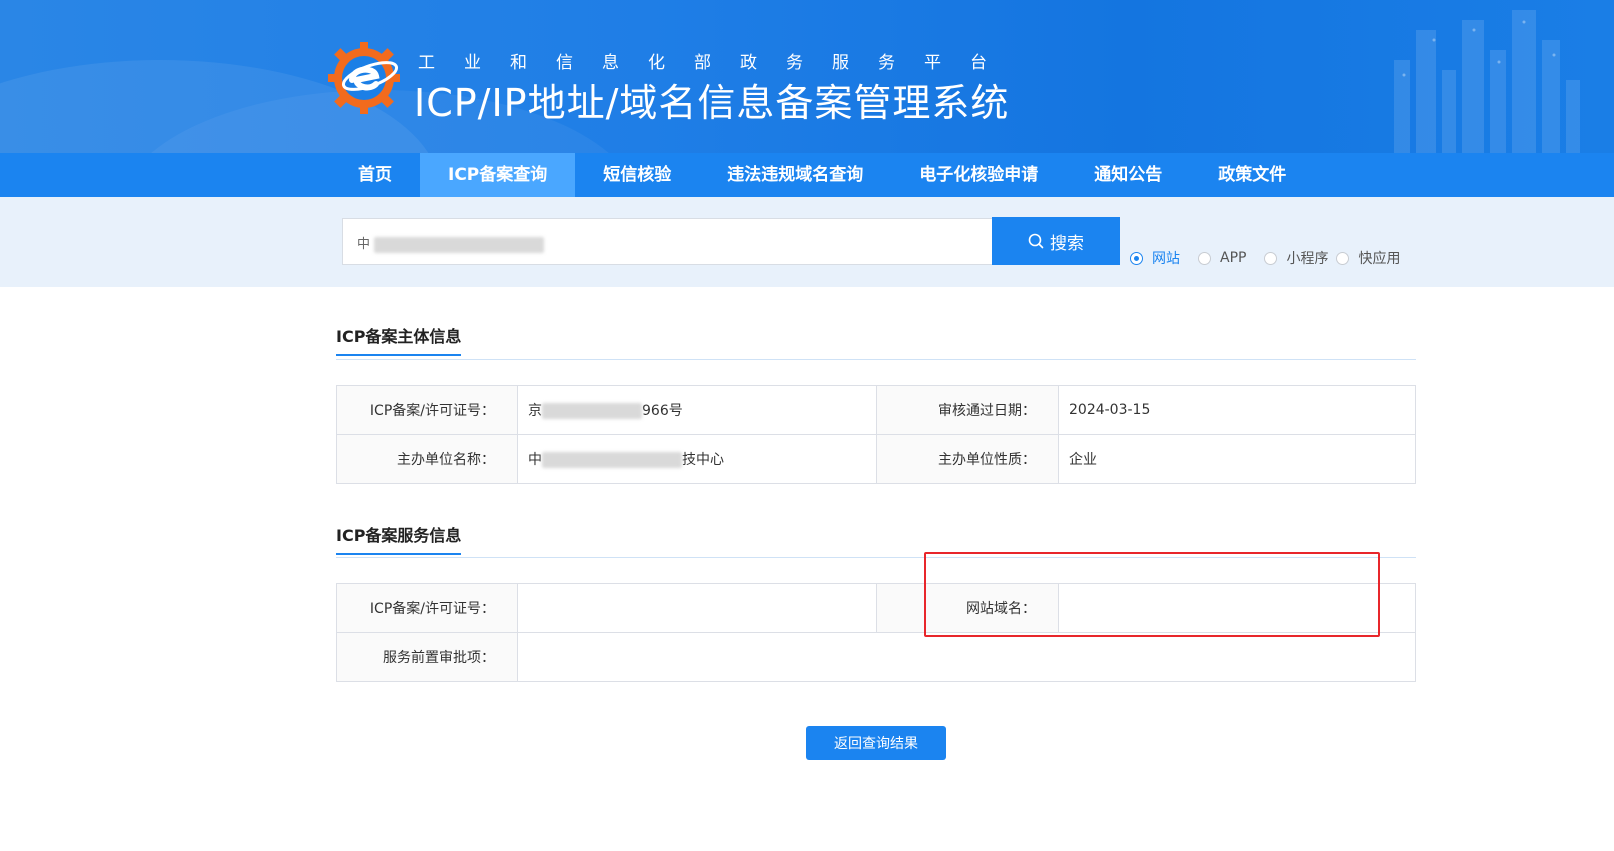  Describe the element at coordinates (795, 175) in the screenshot. I see `nav-item-illegal-domain-query: 违法违规域名查询` at that location.